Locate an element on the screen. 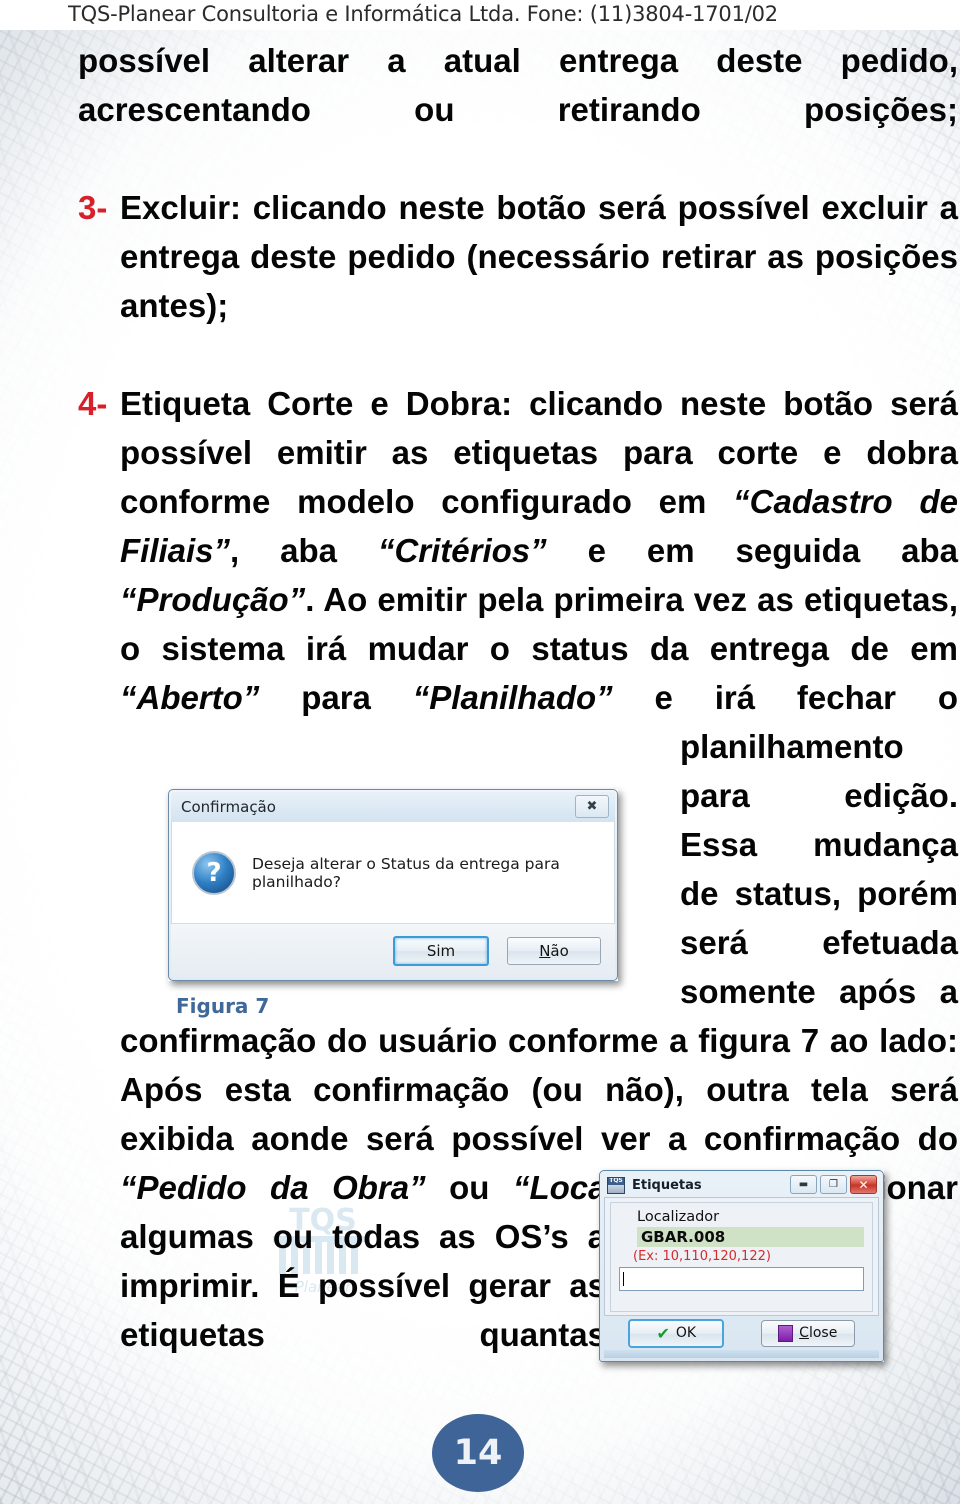 The image size is (960, 1504). close-button: Close is located at coordinates (807, 1333).